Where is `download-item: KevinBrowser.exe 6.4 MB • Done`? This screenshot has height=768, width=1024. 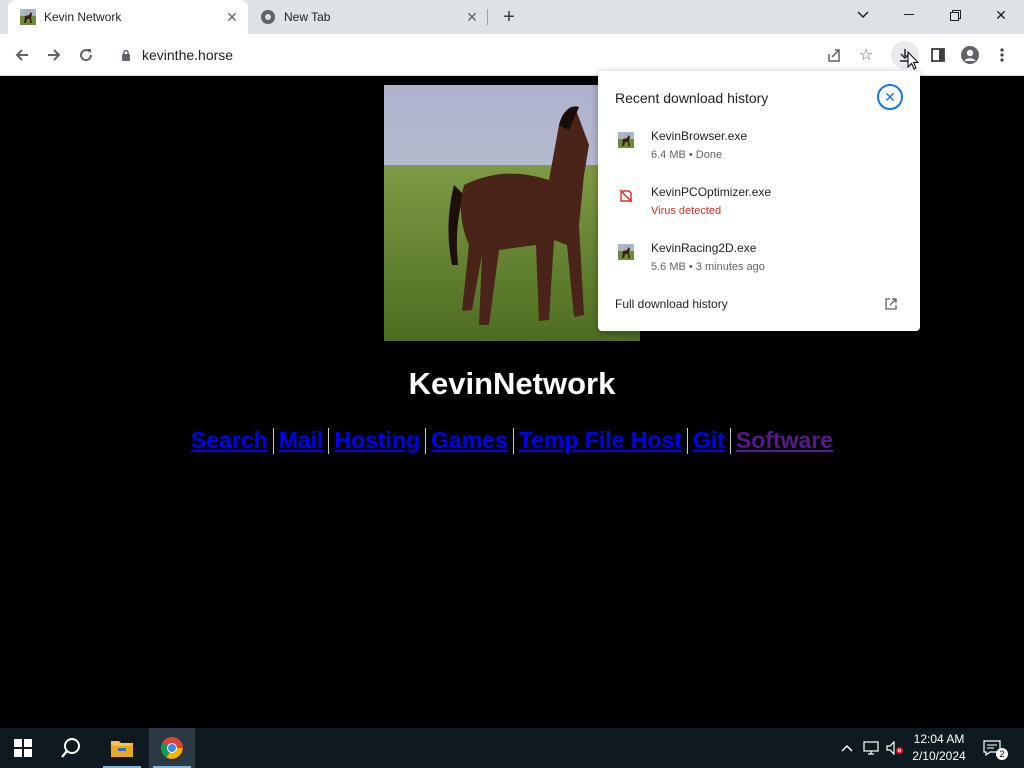 download-item: KevinBrowser.exe 6.4 MB • Done is located at coordinates (759, 154).